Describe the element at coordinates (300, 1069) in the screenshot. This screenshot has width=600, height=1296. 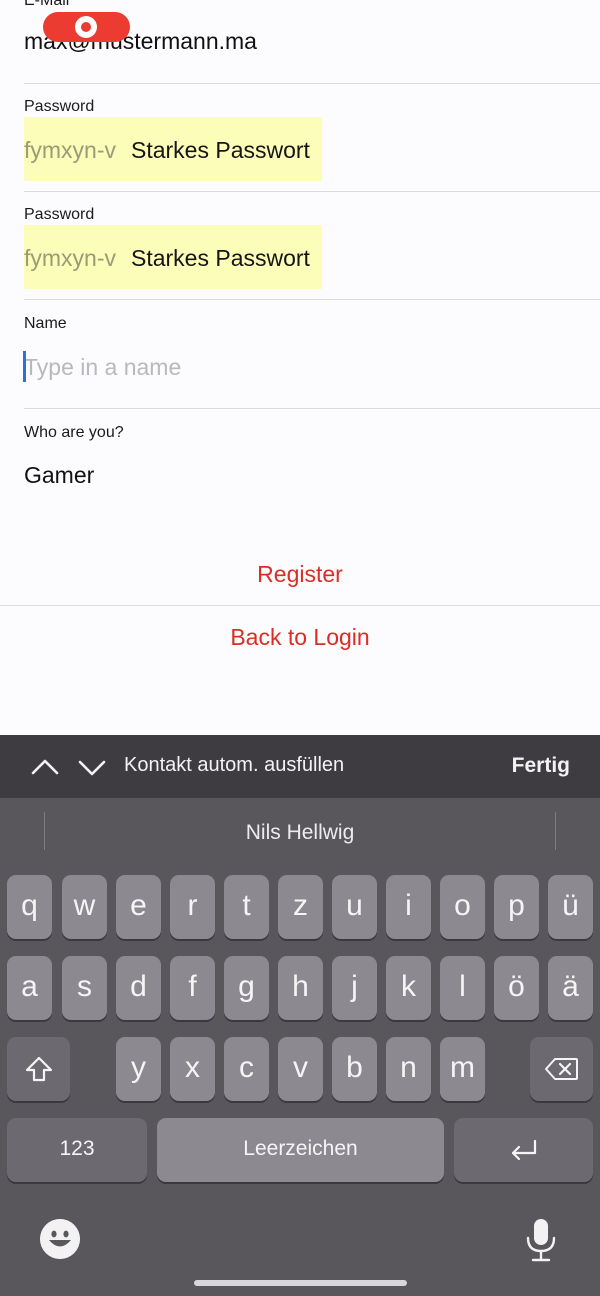
I see `key-v: v` at that location.